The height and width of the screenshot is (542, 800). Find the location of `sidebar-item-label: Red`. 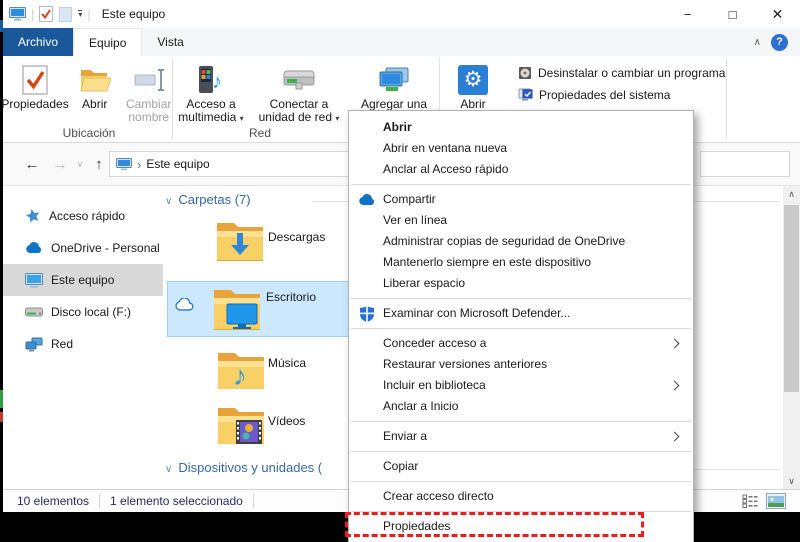

sidebar-item-label: Red is located at coordinates (62, 344).